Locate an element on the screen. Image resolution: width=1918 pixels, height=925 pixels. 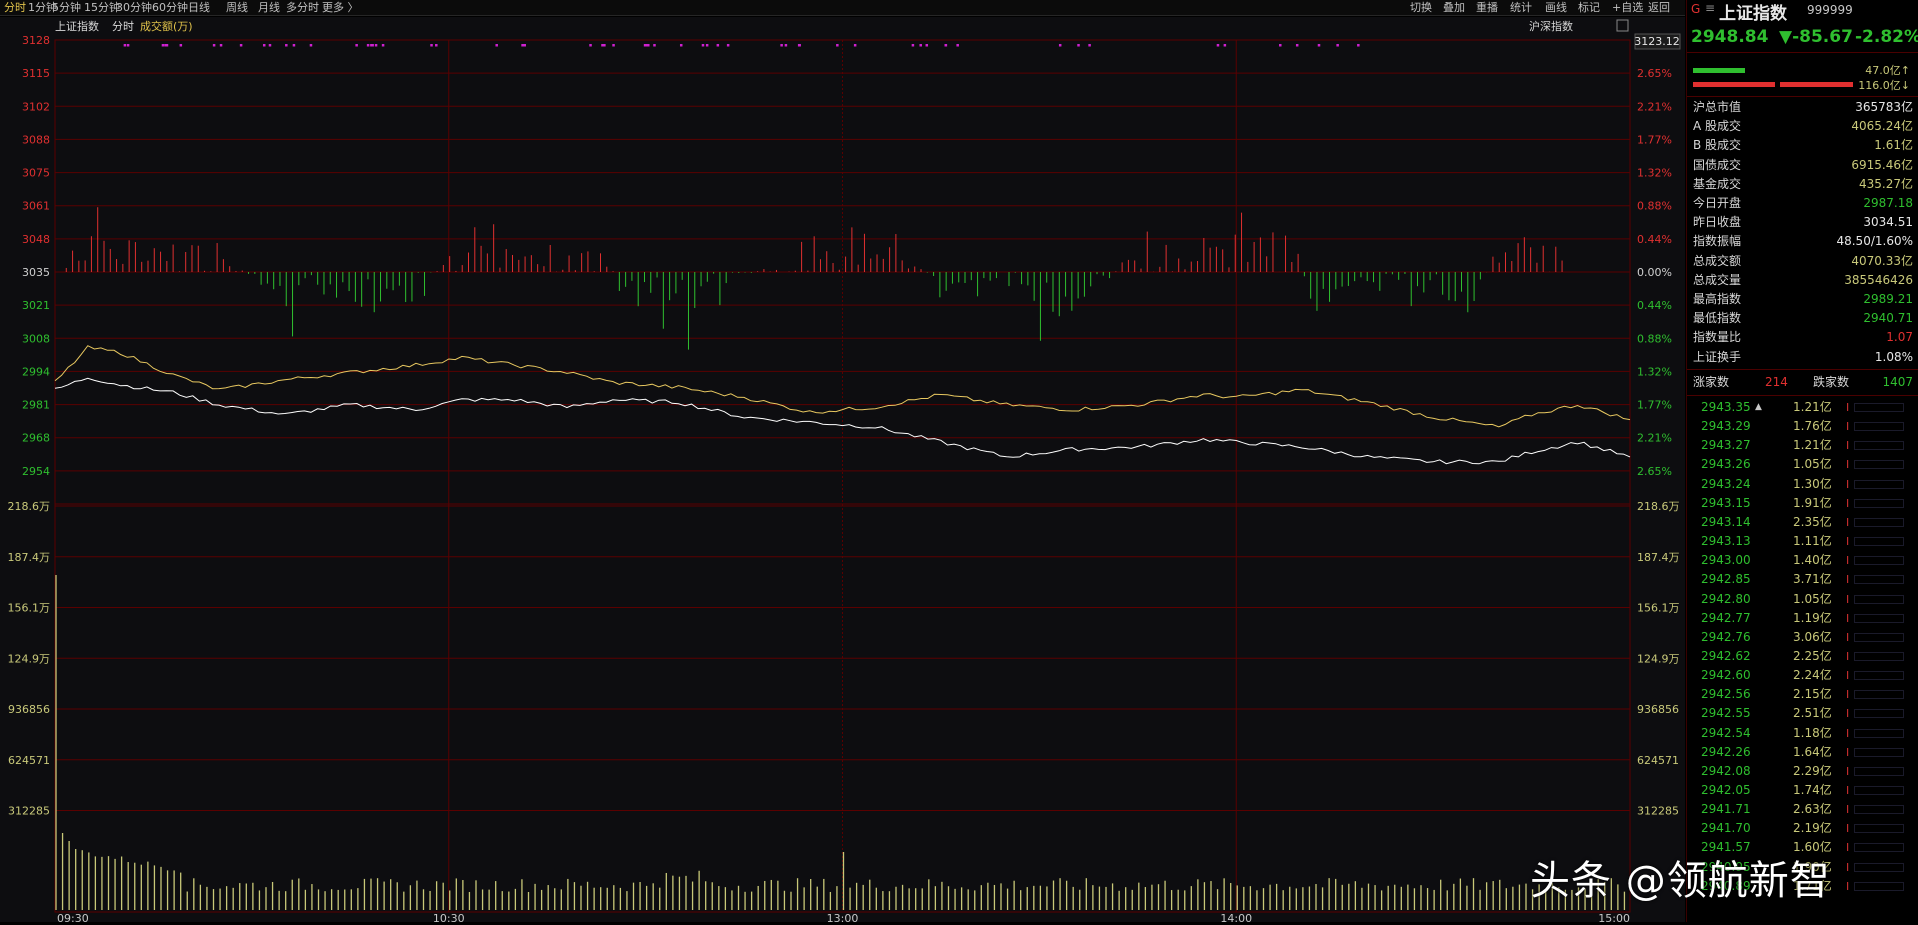
trade-row: 2942.05 1.74亿 I is located at coordinates (1803, 790).